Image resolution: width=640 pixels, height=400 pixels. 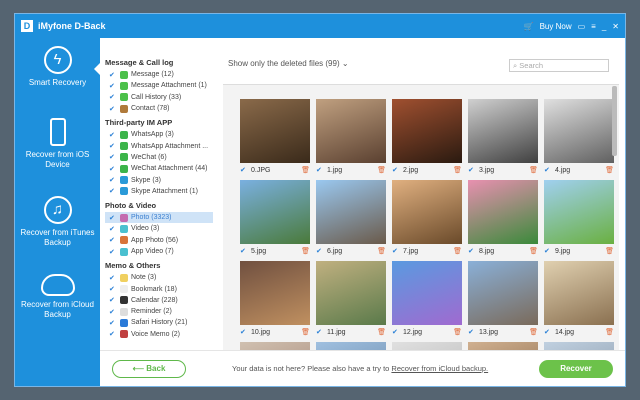 I want to click on nav-smart-recovery: ϟ Smart Recovery, so click(x=58, y=67).